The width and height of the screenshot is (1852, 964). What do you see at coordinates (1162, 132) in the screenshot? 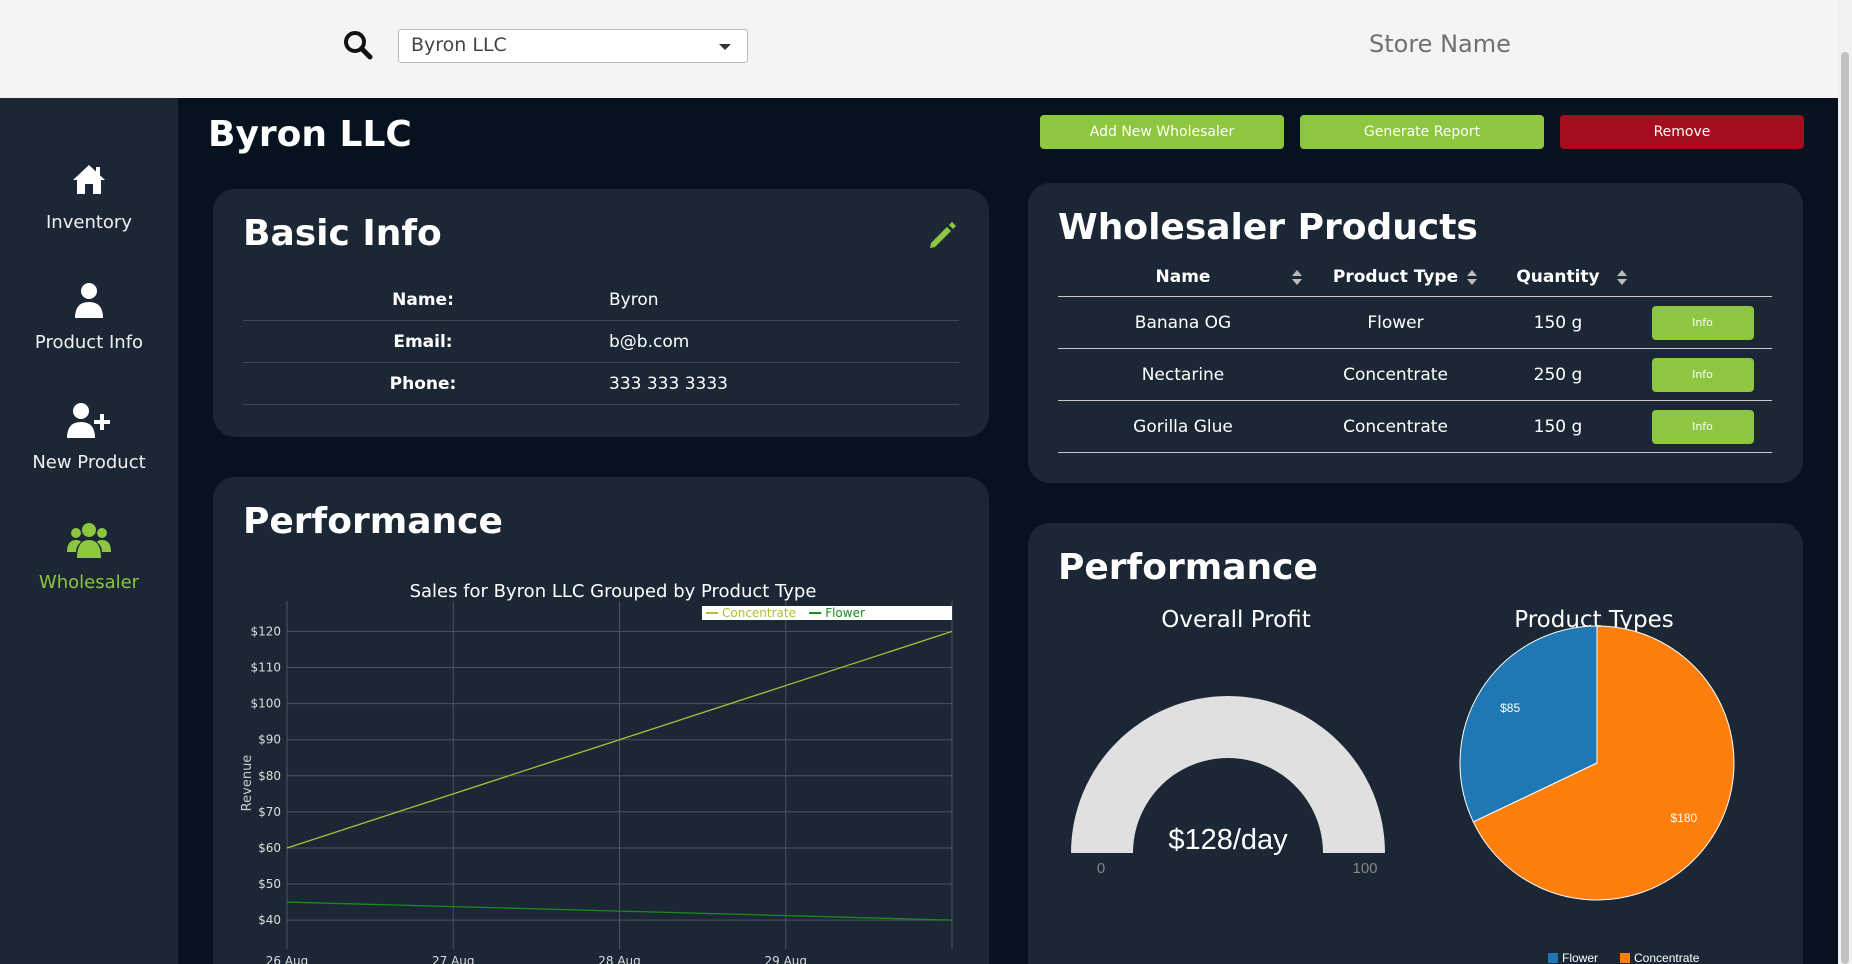
I see `add-wholesaler-button: Add New Wholesaler` at bounding box center [1162, 132].